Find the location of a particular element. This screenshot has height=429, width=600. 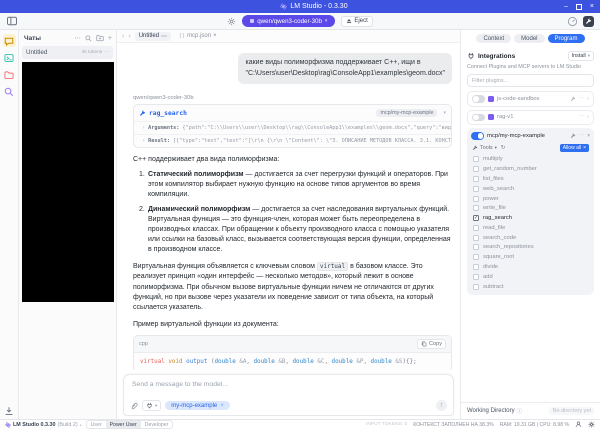

tool-row-search_code: search_code is located at coordinates (530, 238).